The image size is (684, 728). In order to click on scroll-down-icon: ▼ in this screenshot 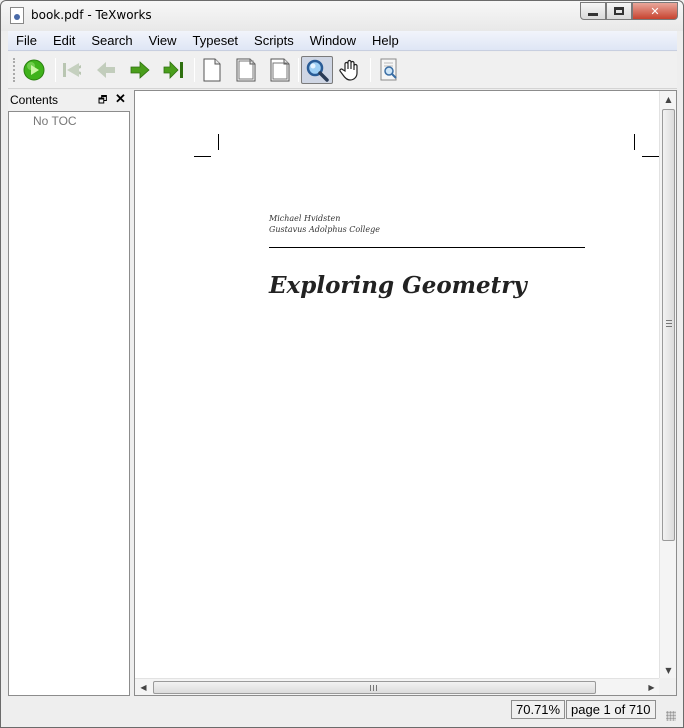, I will do `click(668, 670)`.